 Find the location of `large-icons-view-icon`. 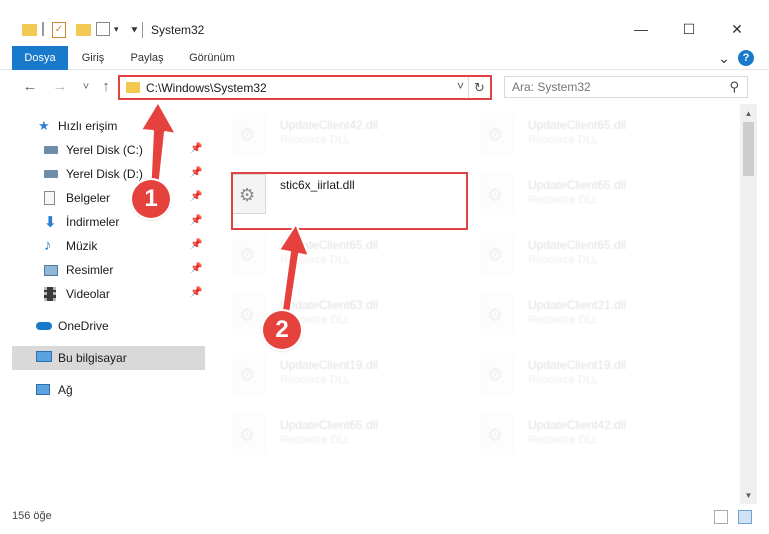

large-icons-view-icon is located at coordinates (745, 517).